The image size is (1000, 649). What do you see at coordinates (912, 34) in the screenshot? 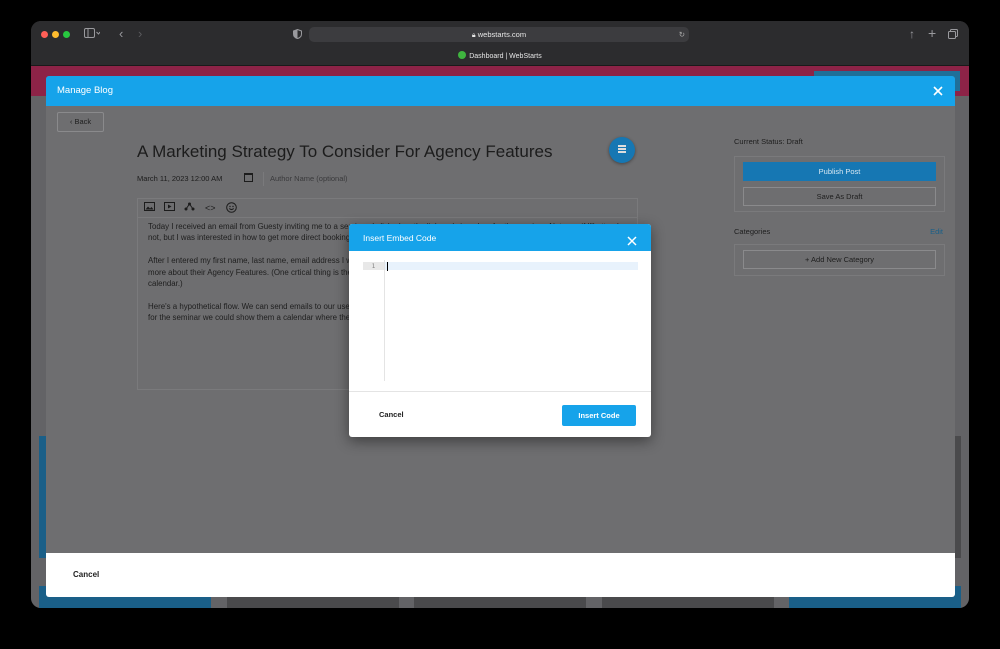
I see `share-icon: ↑` at bounding box center [912, 34].